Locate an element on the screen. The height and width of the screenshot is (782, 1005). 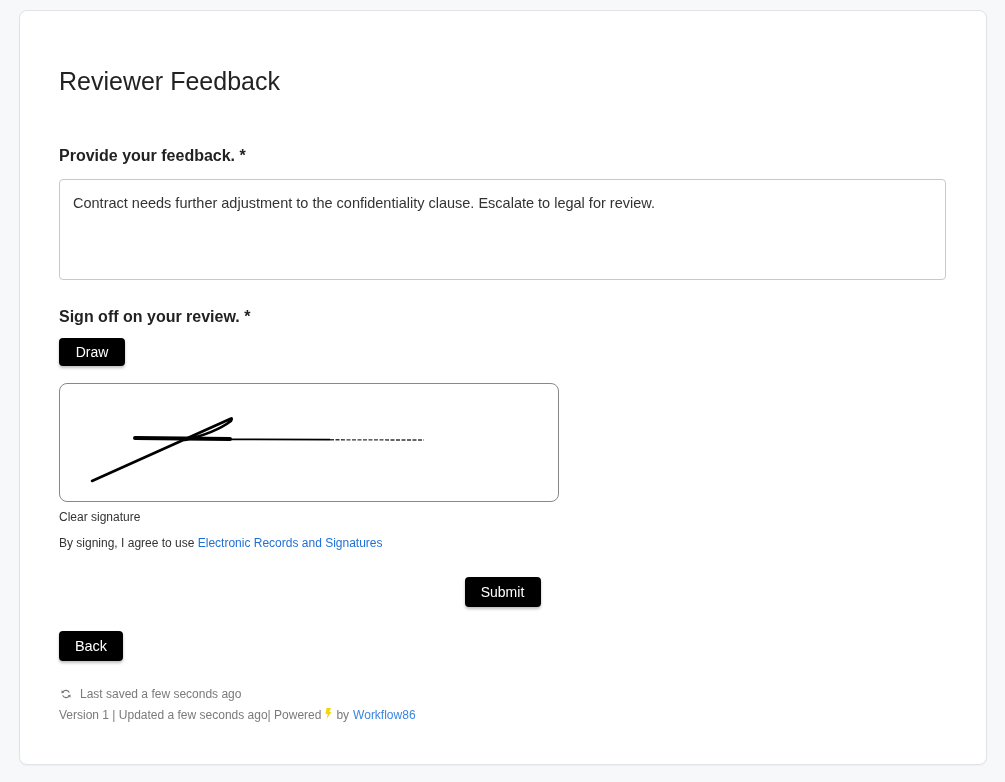
draw-button: Draw is located at coordinates (92, 352).